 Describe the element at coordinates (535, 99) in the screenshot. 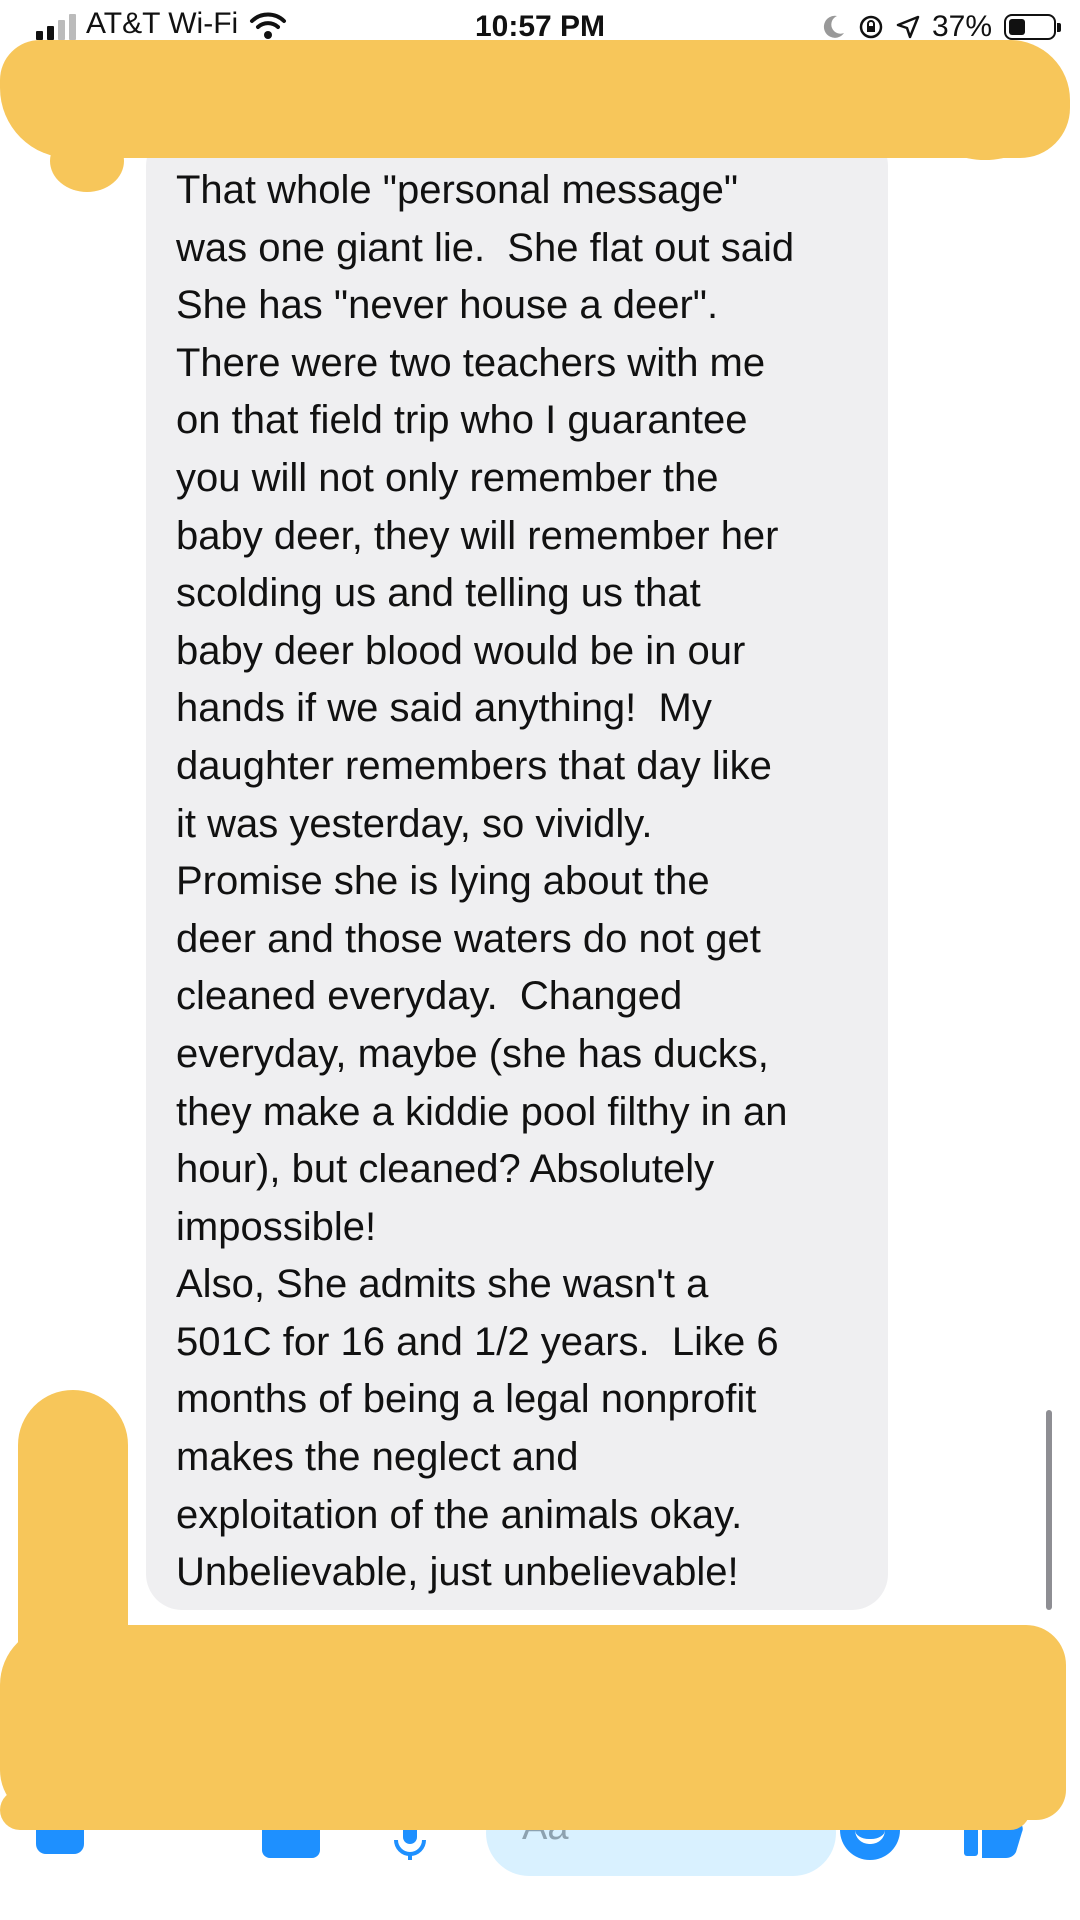

I see `redaction-top` at that location.